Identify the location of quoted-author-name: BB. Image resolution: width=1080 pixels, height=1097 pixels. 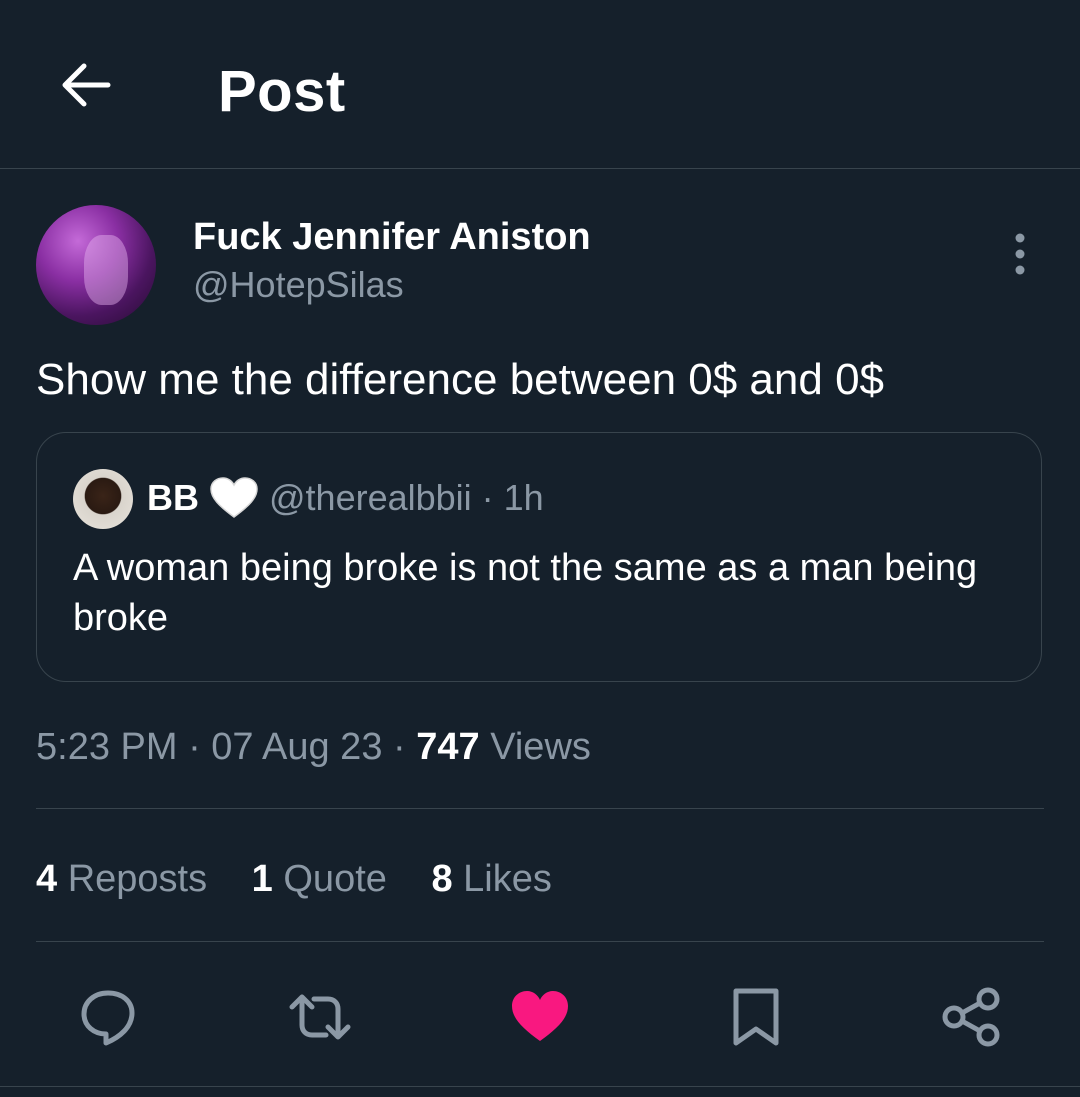
(173, 497).